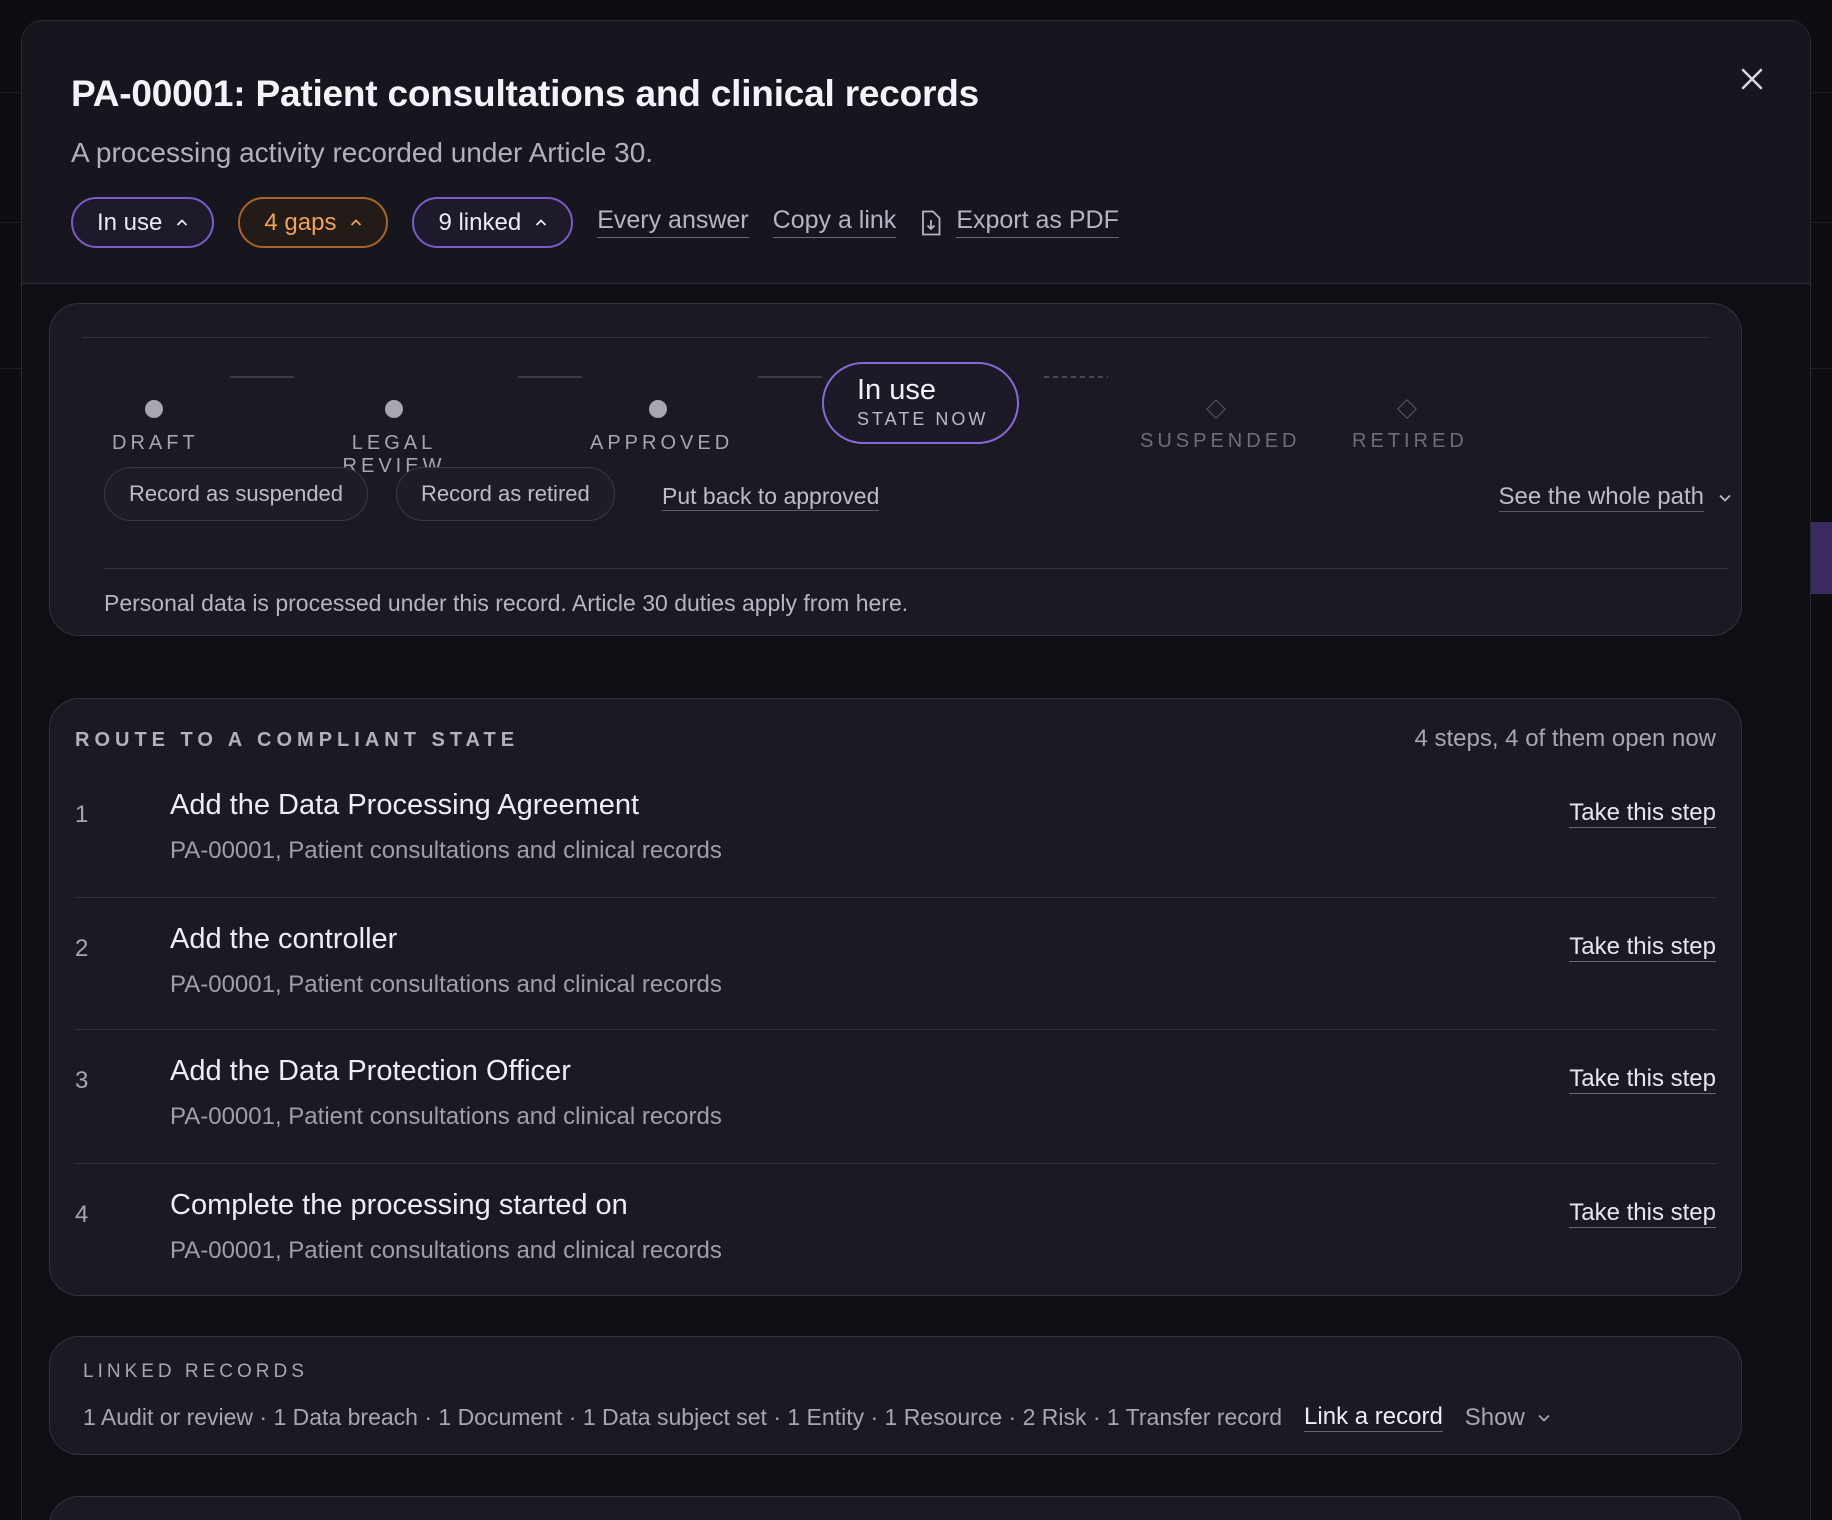 The width and height of the screenshot is (1832, 1520). Describe the element at coordinates (82, 1080) in the screenshot. I see `step-number: 3` at that location.